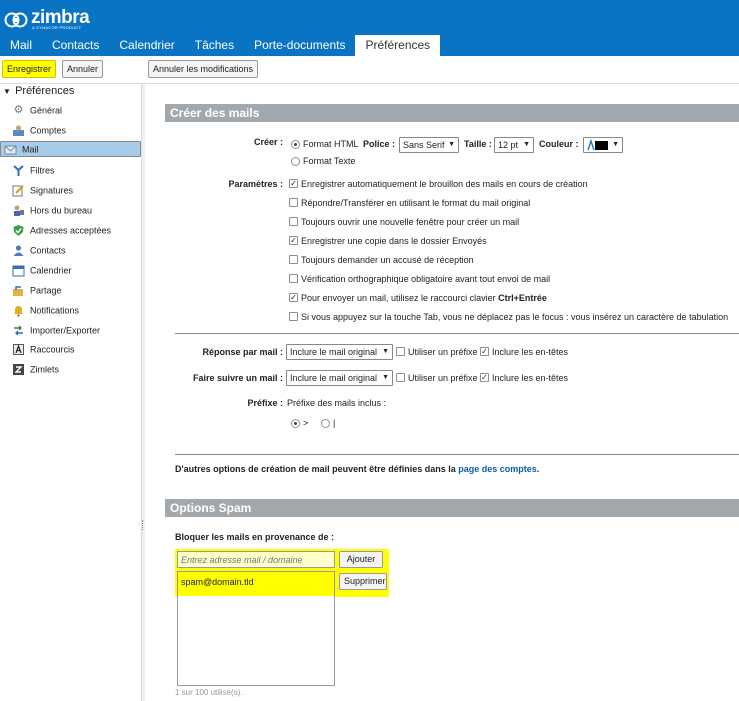 The width and height of the screenshot is (739, 701). What do you see at coordinates (398, 45) in the screenshot?
I see `tab-preferences: Préférences` at bounding box center [398, 45].